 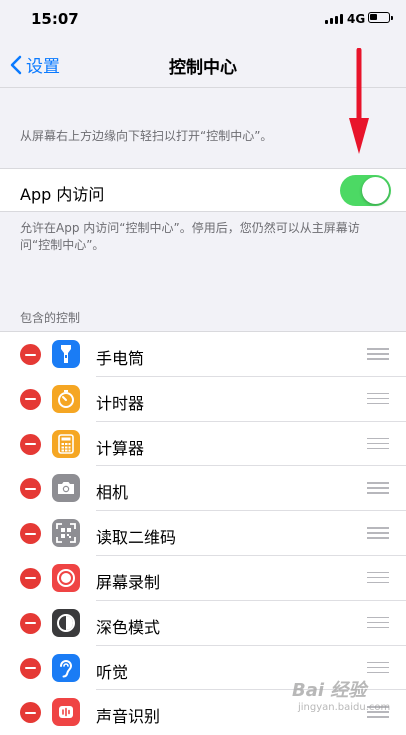 What do you see at coordinates (329, 690) in the screenshot?
I see `watermark-brand: Bai 经验` at bounding box center [329, 690].